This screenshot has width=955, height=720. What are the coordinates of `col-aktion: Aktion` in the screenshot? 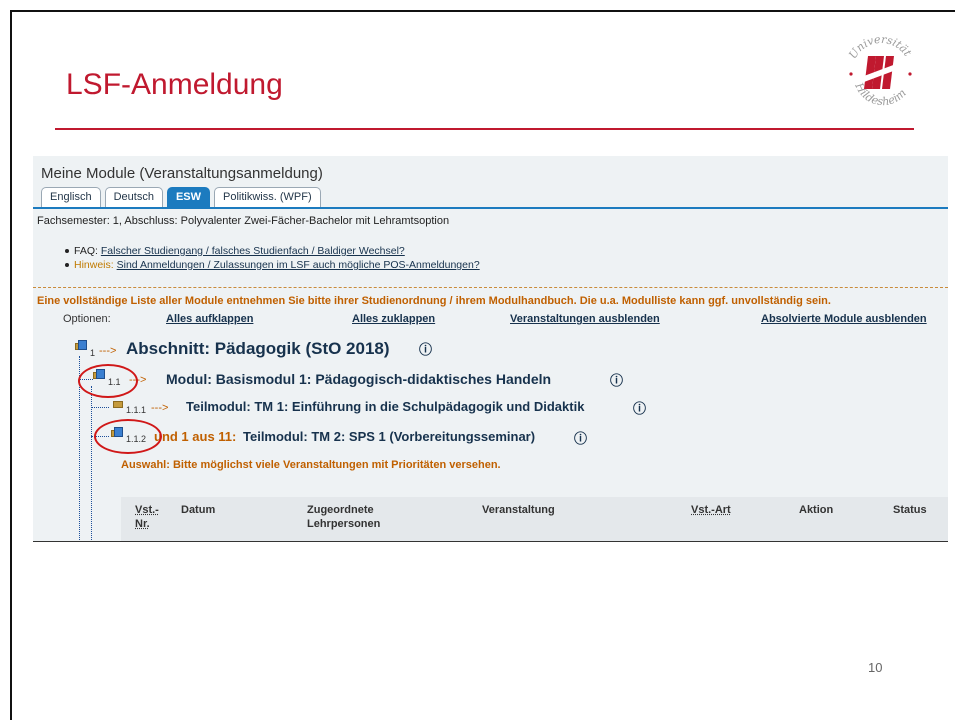 It's located at (816, 510).